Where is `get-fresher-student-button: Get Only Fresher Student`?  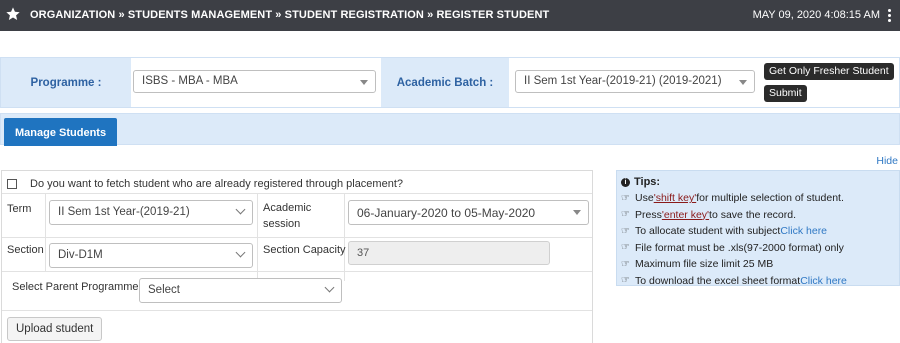
get-fresher-student-button: Get Only Fresher Student is located at coordinates (829, 71).